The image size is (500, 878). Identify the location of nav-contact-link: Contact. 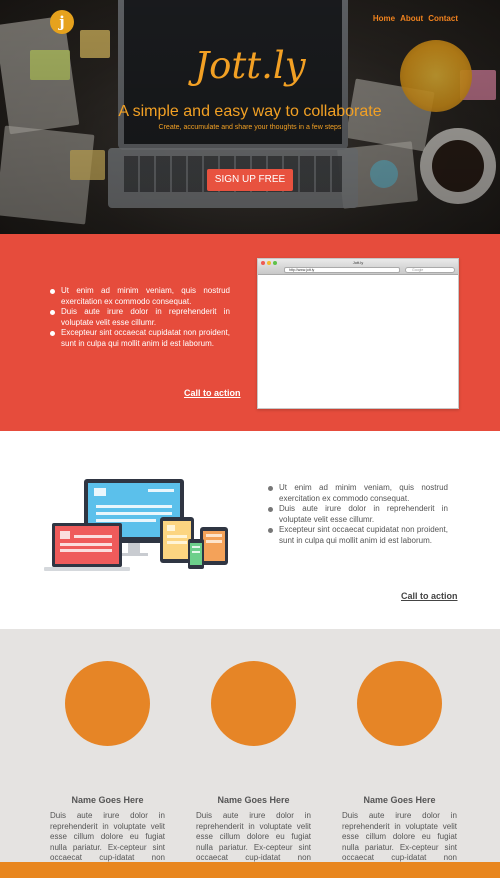
(443, 18).